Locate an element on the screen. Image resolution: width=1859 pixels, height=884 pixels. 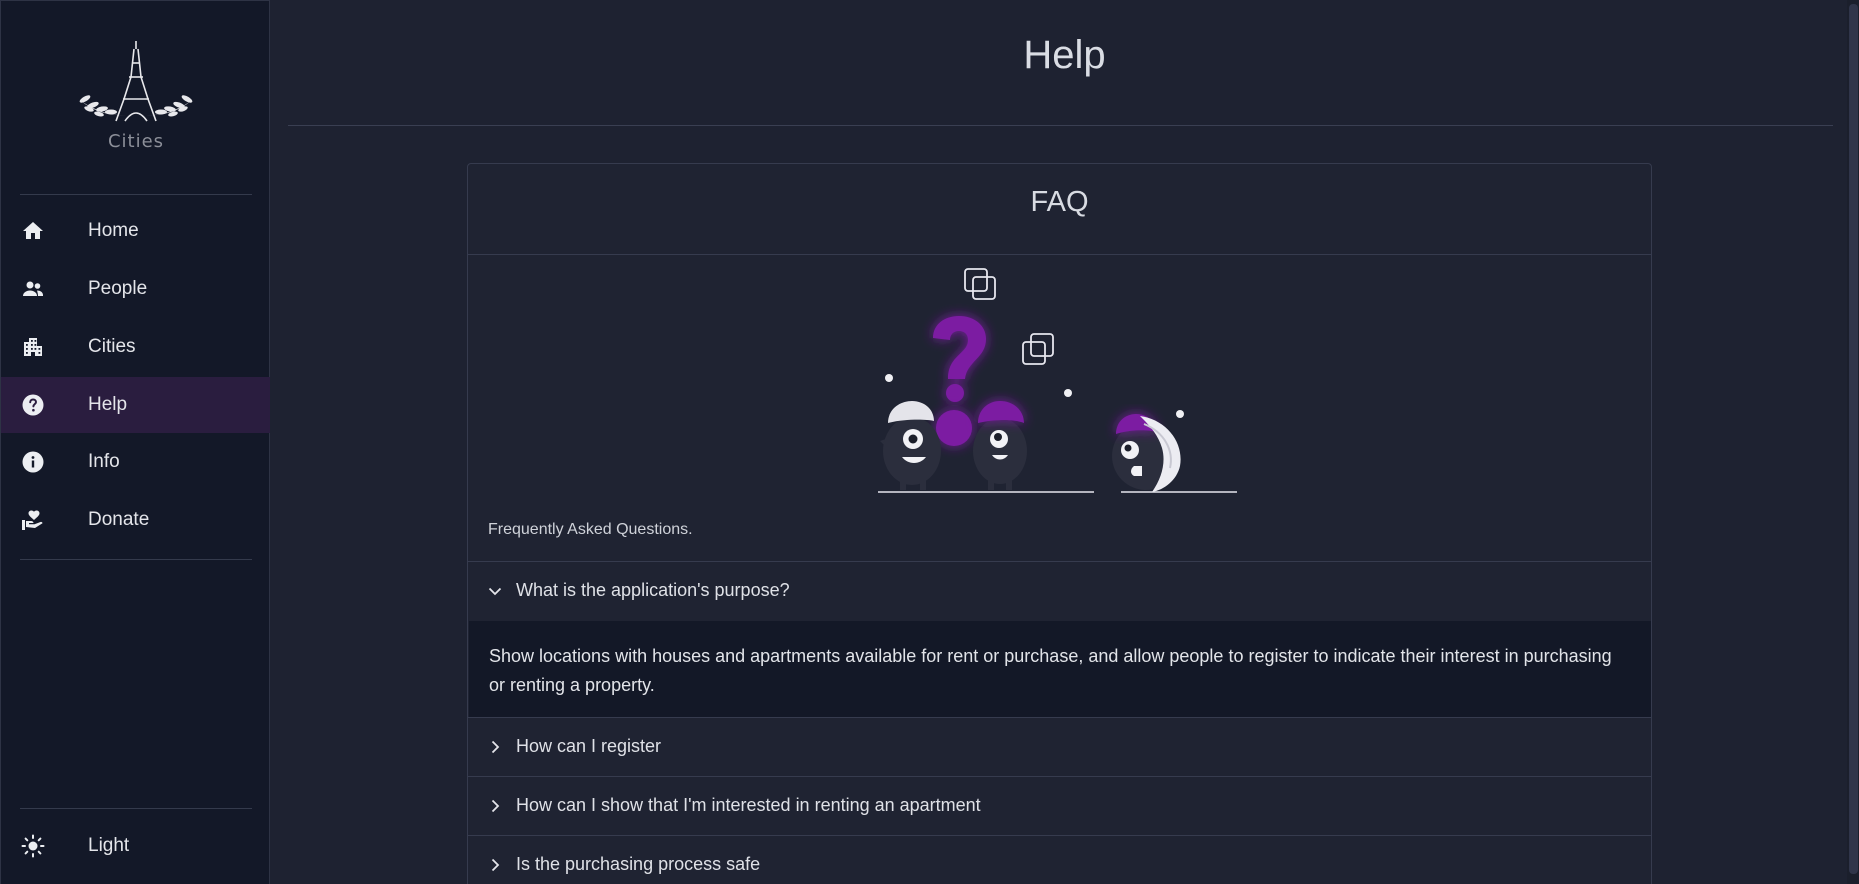
sidebar-item-label: Donate is located at coordinates (119, 519).